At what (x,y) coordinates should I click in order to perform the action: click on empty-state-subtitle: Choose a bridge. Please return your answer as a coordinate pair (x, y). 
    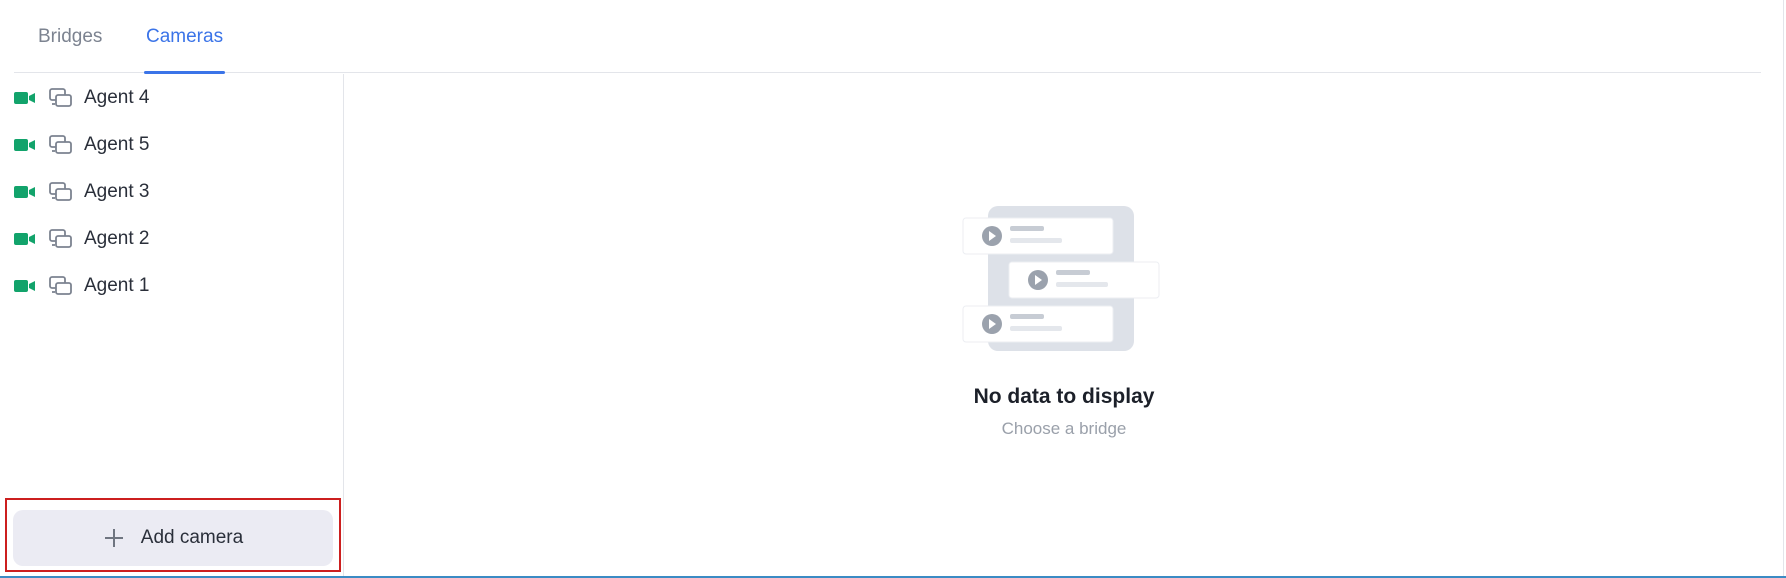
    Looking at the image, I should click on (1064, 428).